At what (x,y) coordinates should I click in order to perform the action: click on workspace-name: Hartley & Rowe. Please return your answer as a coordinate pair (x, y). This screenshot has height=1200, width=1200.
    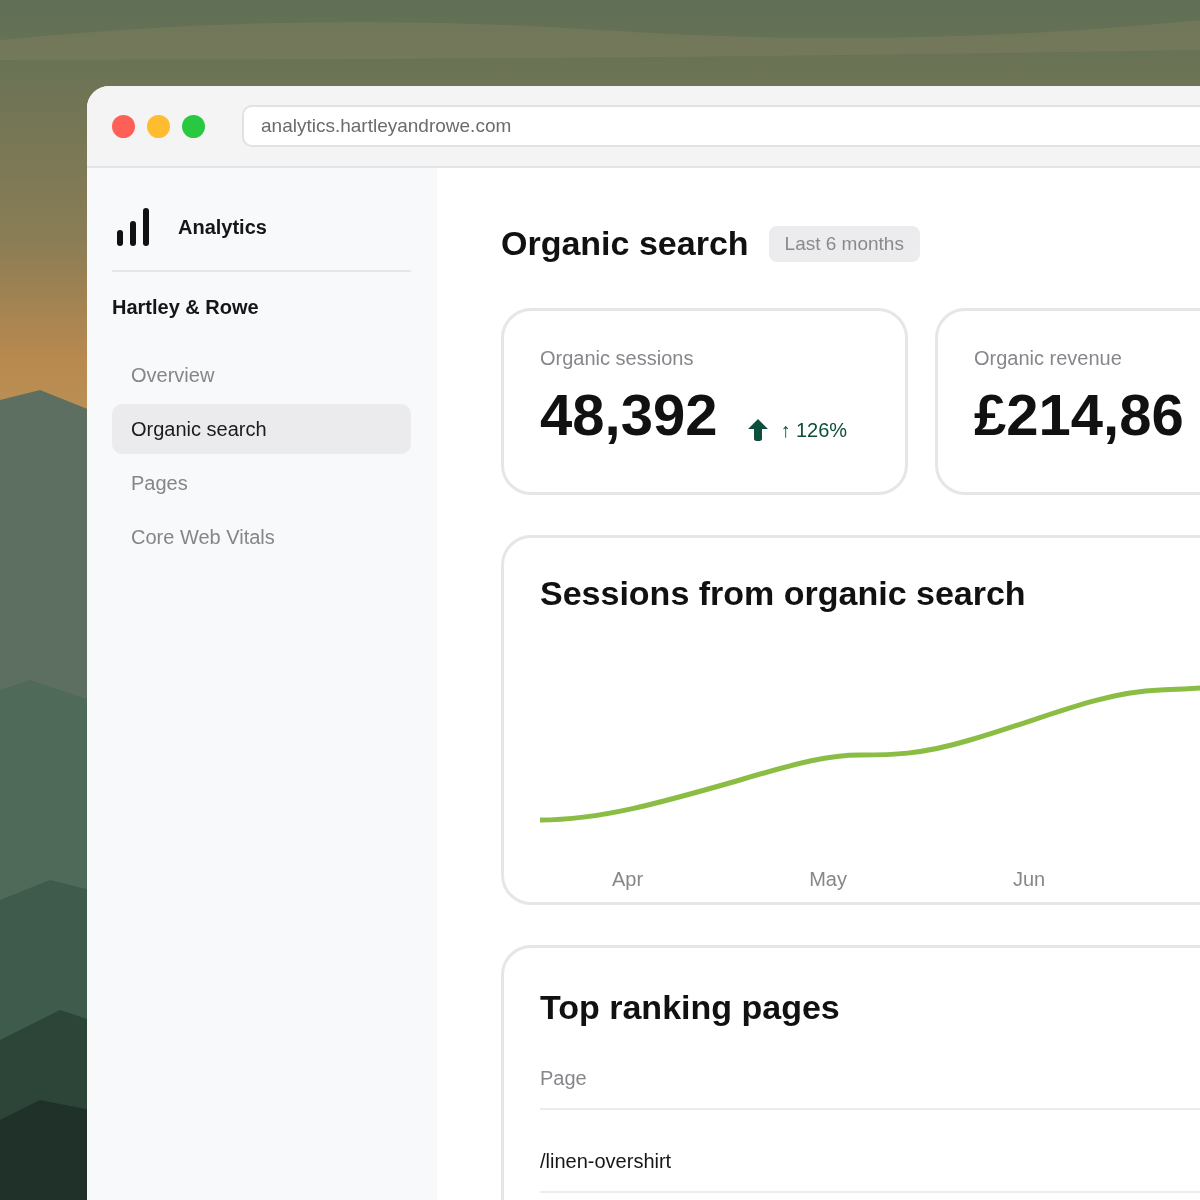
    Looking at the image, I should click on (186, 307).